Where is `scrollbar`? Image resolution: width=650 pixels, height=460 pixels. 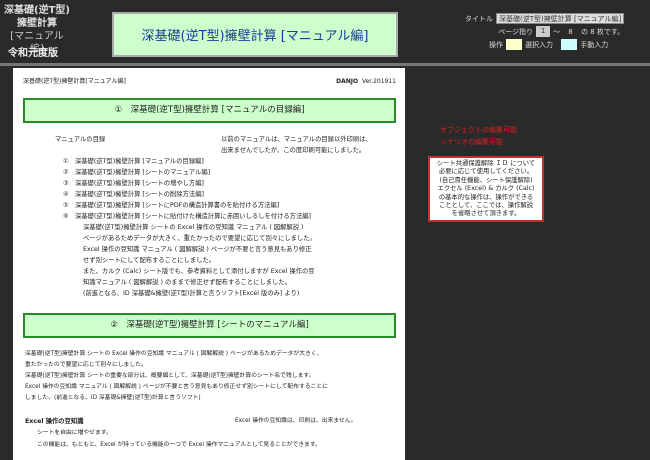
scrollbar is located at coordinates (412, 264).